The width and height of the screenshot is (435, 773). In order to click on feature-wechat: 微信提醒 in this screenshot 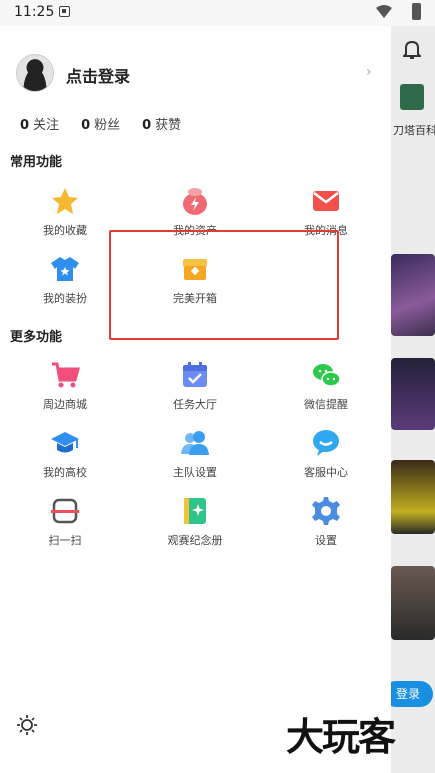, I will do `click(326, 389)`.